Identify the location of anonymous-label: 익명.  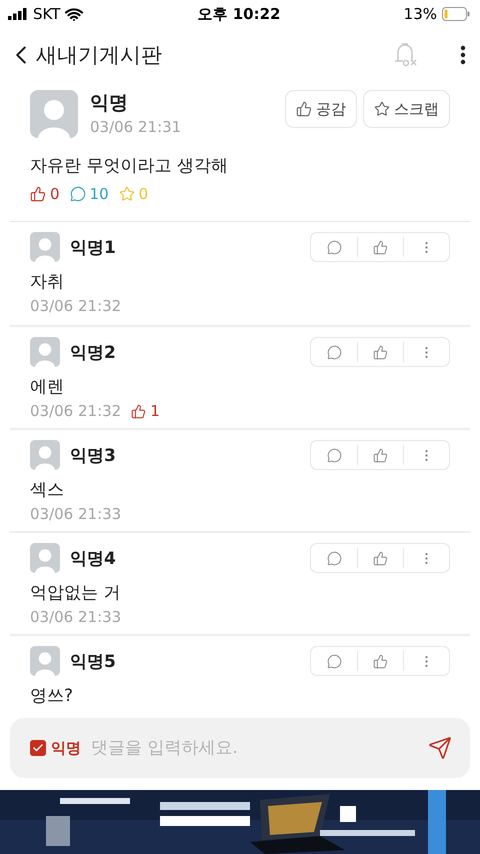
(66, 748).